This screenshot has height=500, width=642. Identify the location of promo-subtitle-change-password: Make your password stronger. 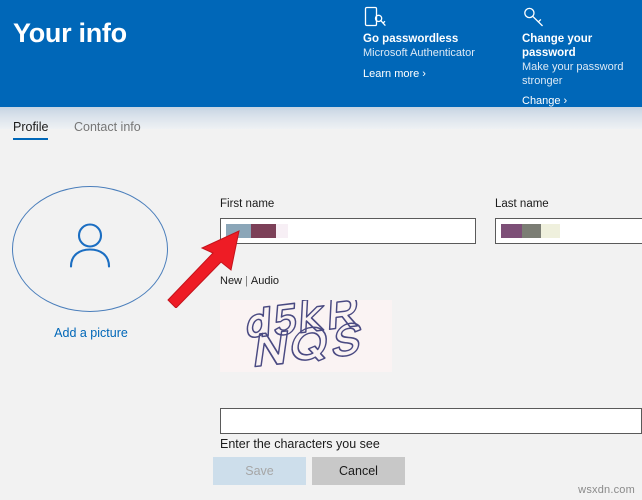
(573, 74).